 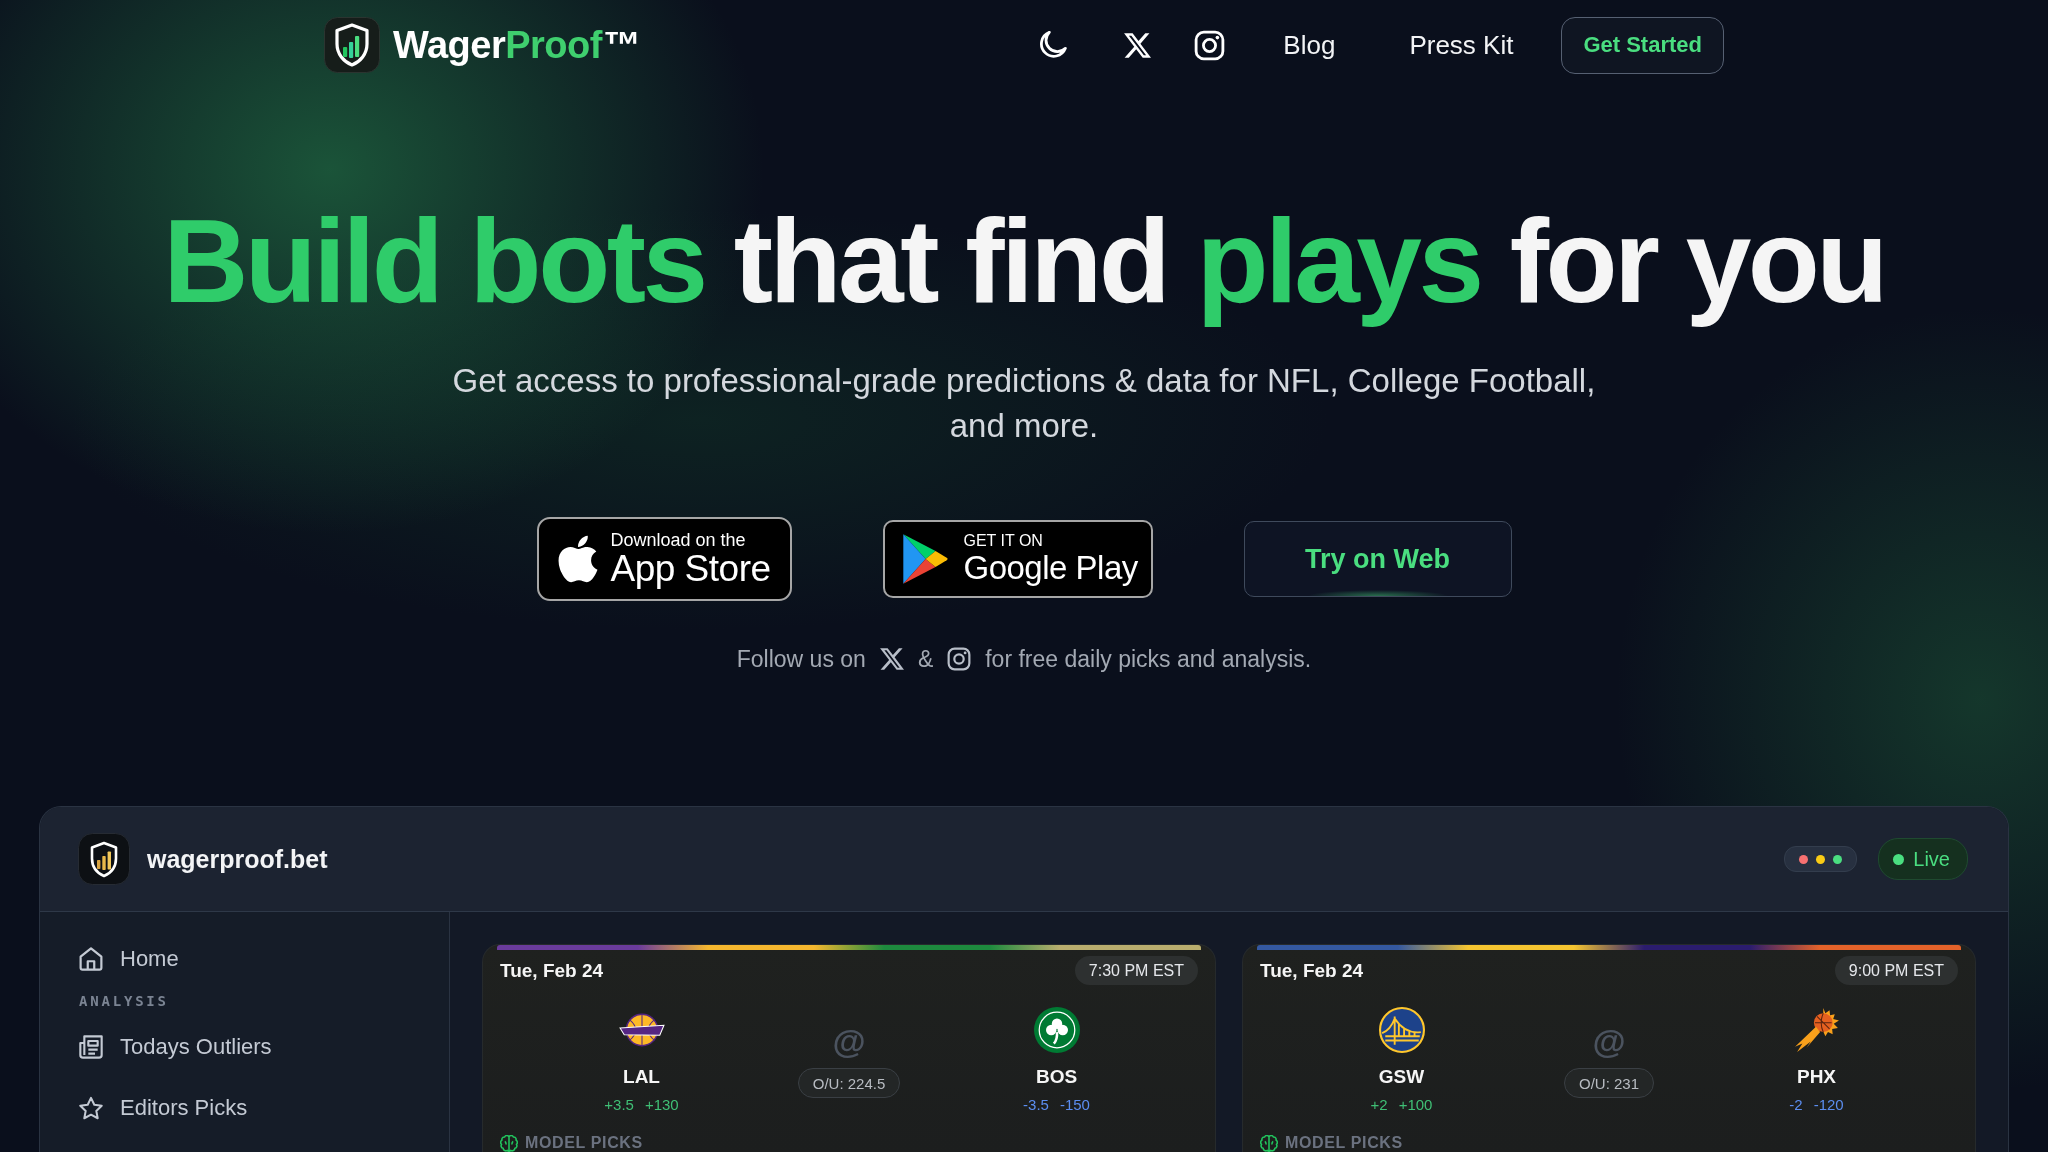 What do you see at coordinates (619, 1105) in the screenshot?
I see `spread-text: +3.5` at bounding box center [619, 1105].